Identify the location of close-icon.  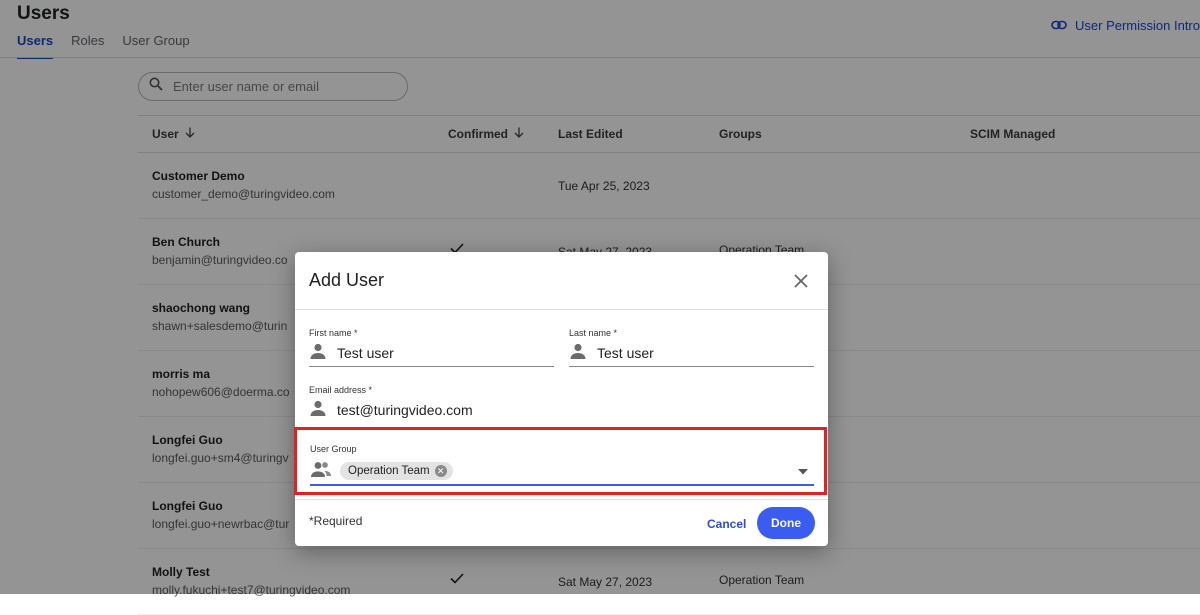
(801, 281).